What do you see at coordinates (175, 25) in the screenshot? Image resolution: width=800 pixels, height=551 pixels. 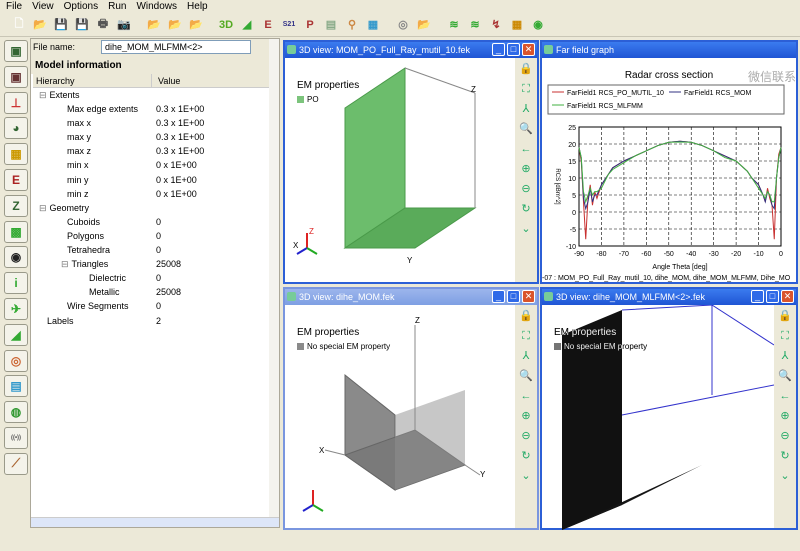 I see `open-results-icon: 📂` at bounding box center [175, 25].